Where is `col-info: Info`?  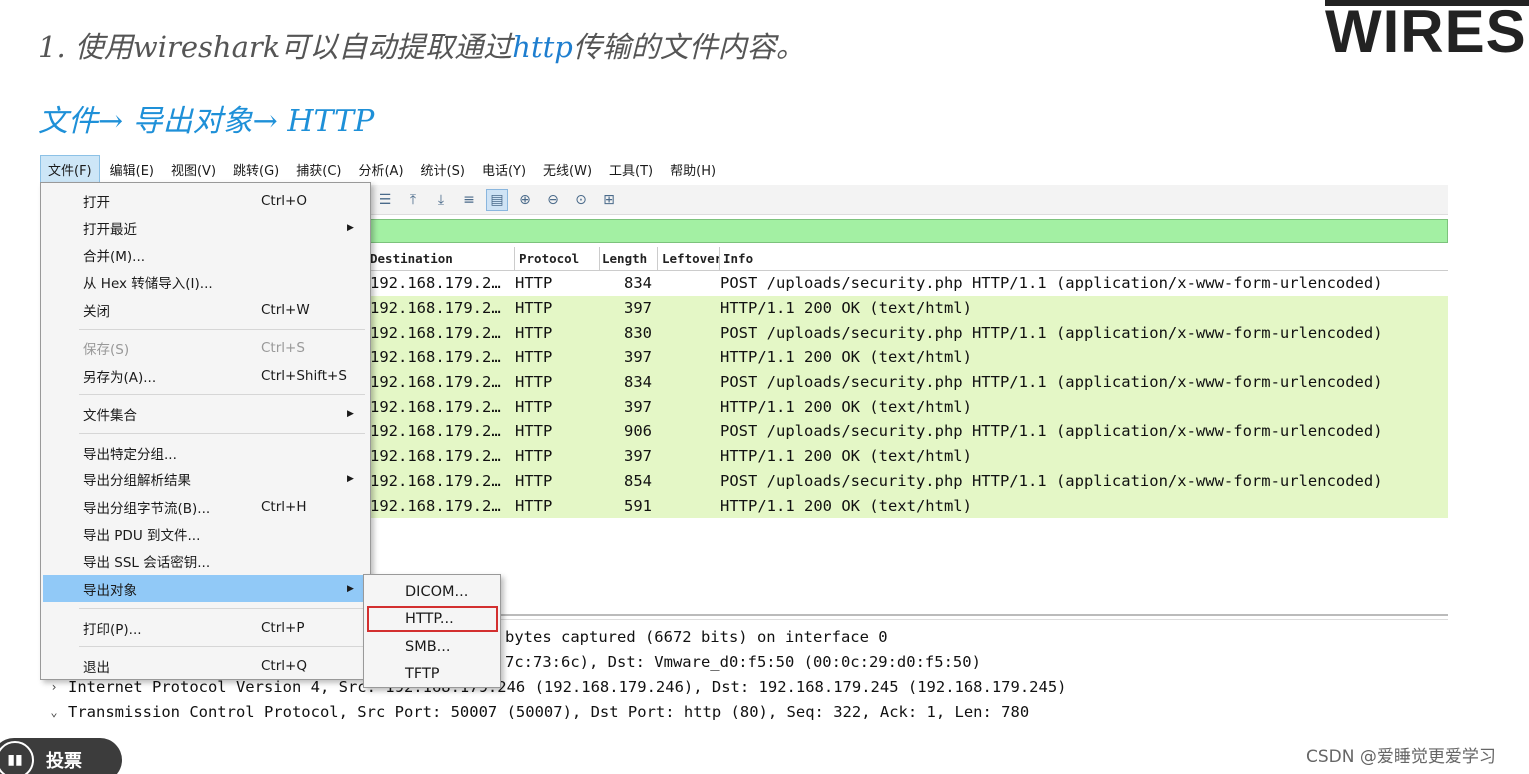 col-info: Info is located at coordinates (1084, 258).